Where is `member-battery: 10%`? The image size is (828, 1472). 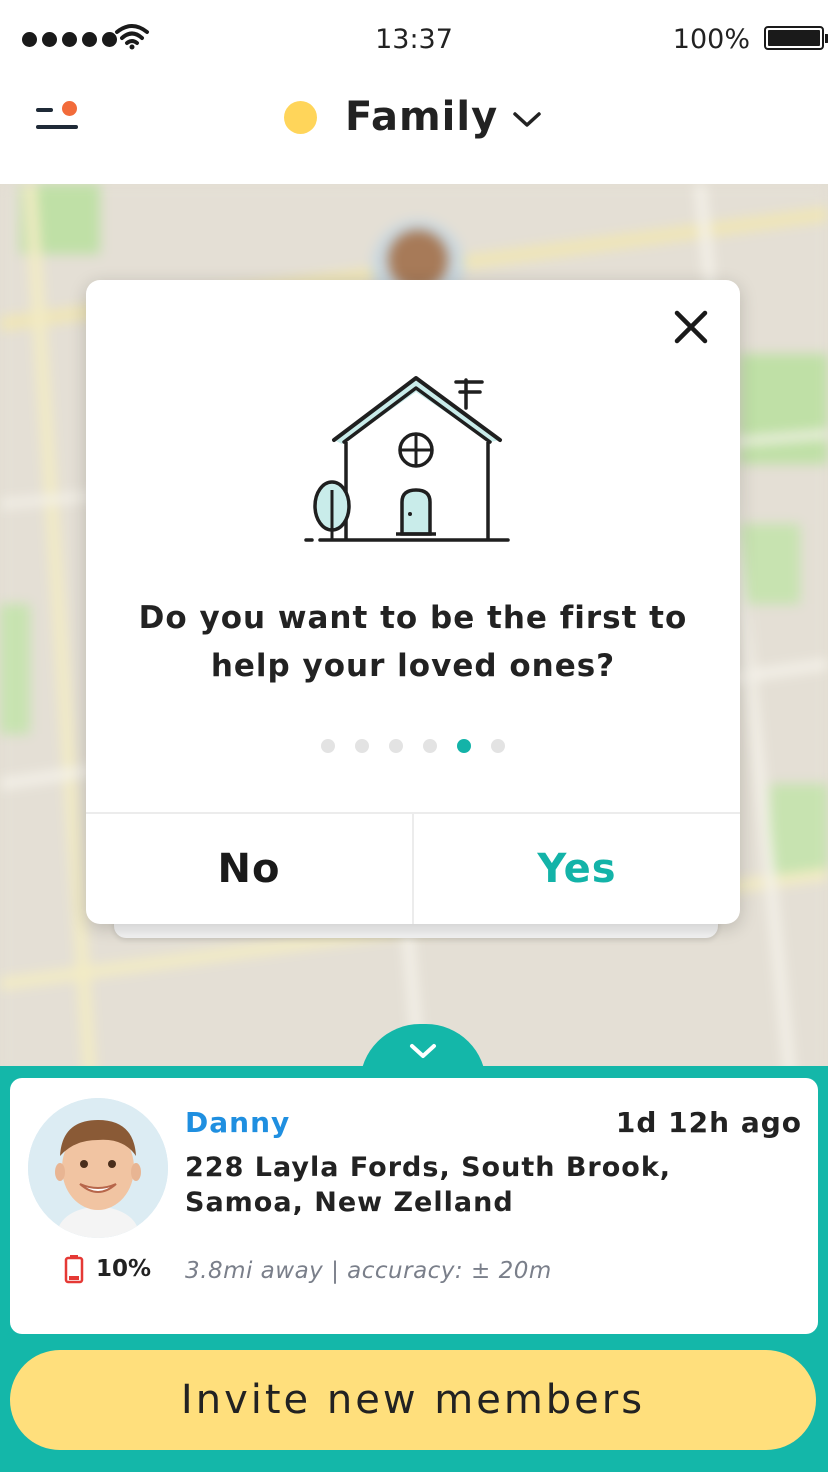 member-battery: 10% is located at coordinates (107, 1269).